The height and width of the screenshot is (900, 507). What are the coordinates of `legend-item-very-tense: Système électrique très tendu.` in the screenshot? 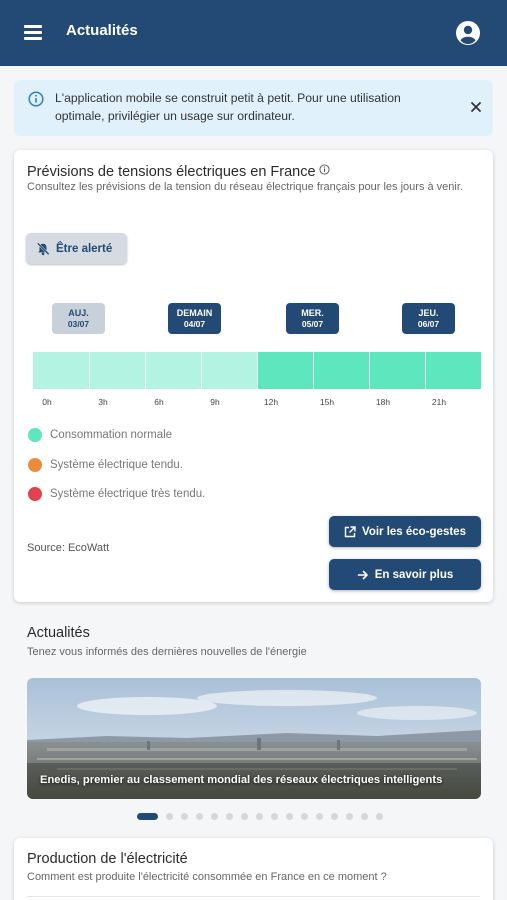 It's located at (116, 494).